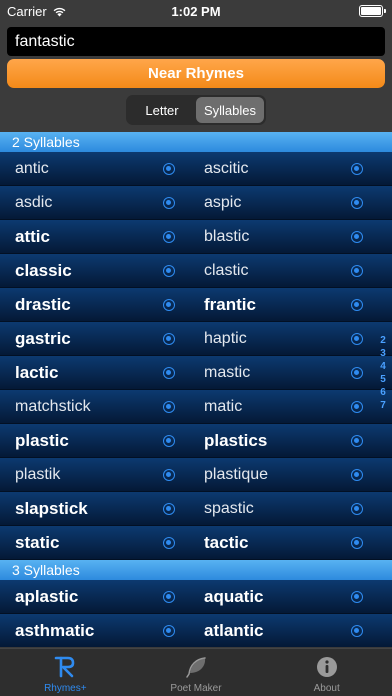 The image size is (392, 696). Describe the element at coordinates (94, 543) in the screenshot. I see `word-cell: static` at that location.